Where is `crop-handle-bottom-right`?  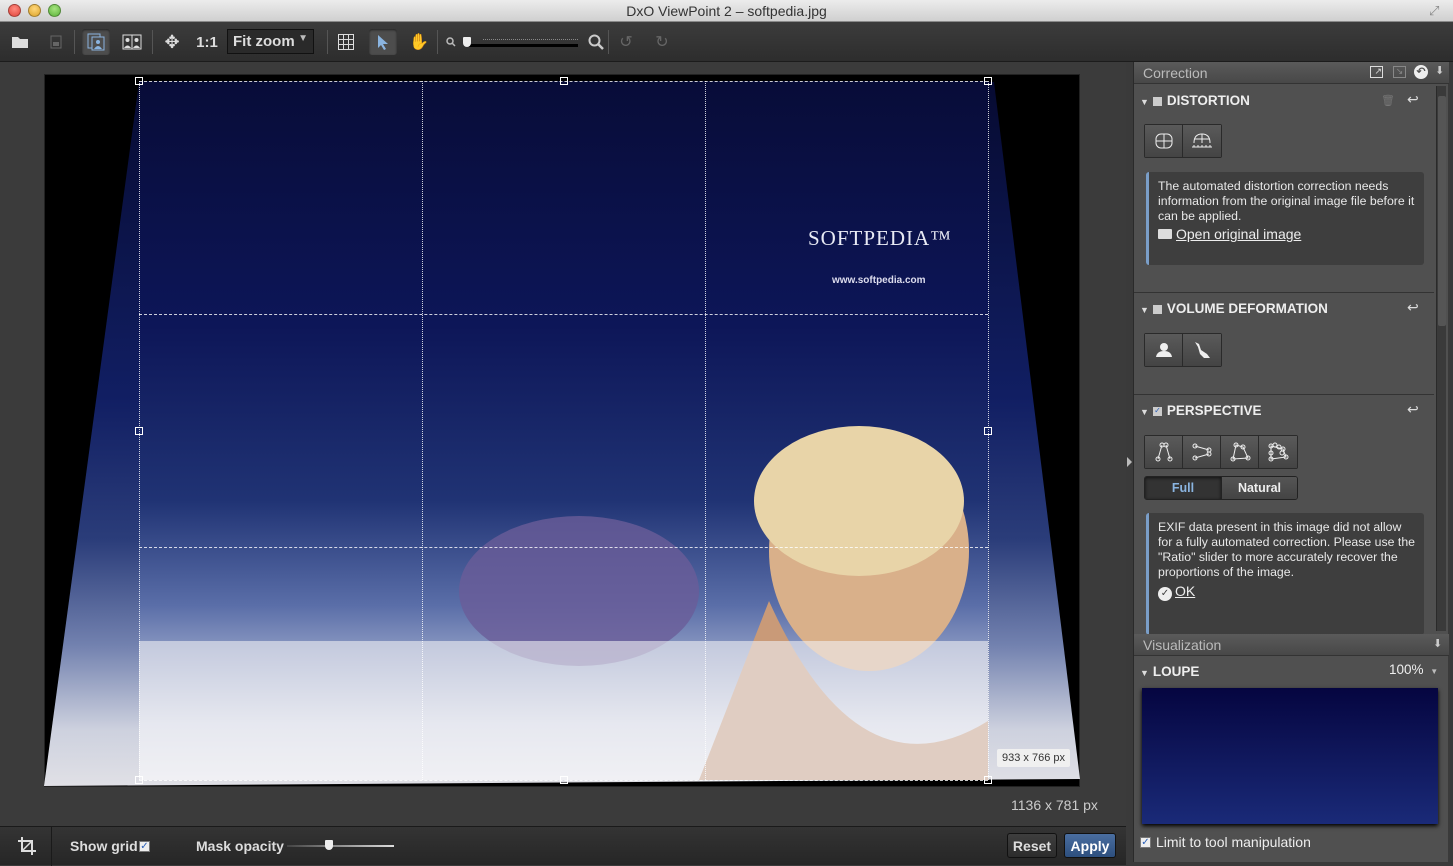 crop-handle-bottom-right is located at coordinates (988, 780).